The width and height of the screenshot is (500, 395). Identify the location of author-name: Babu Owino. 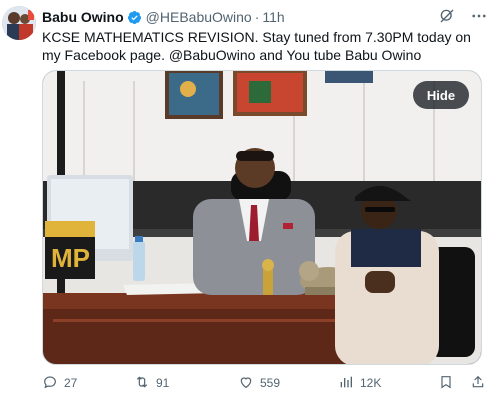
(83, 17).